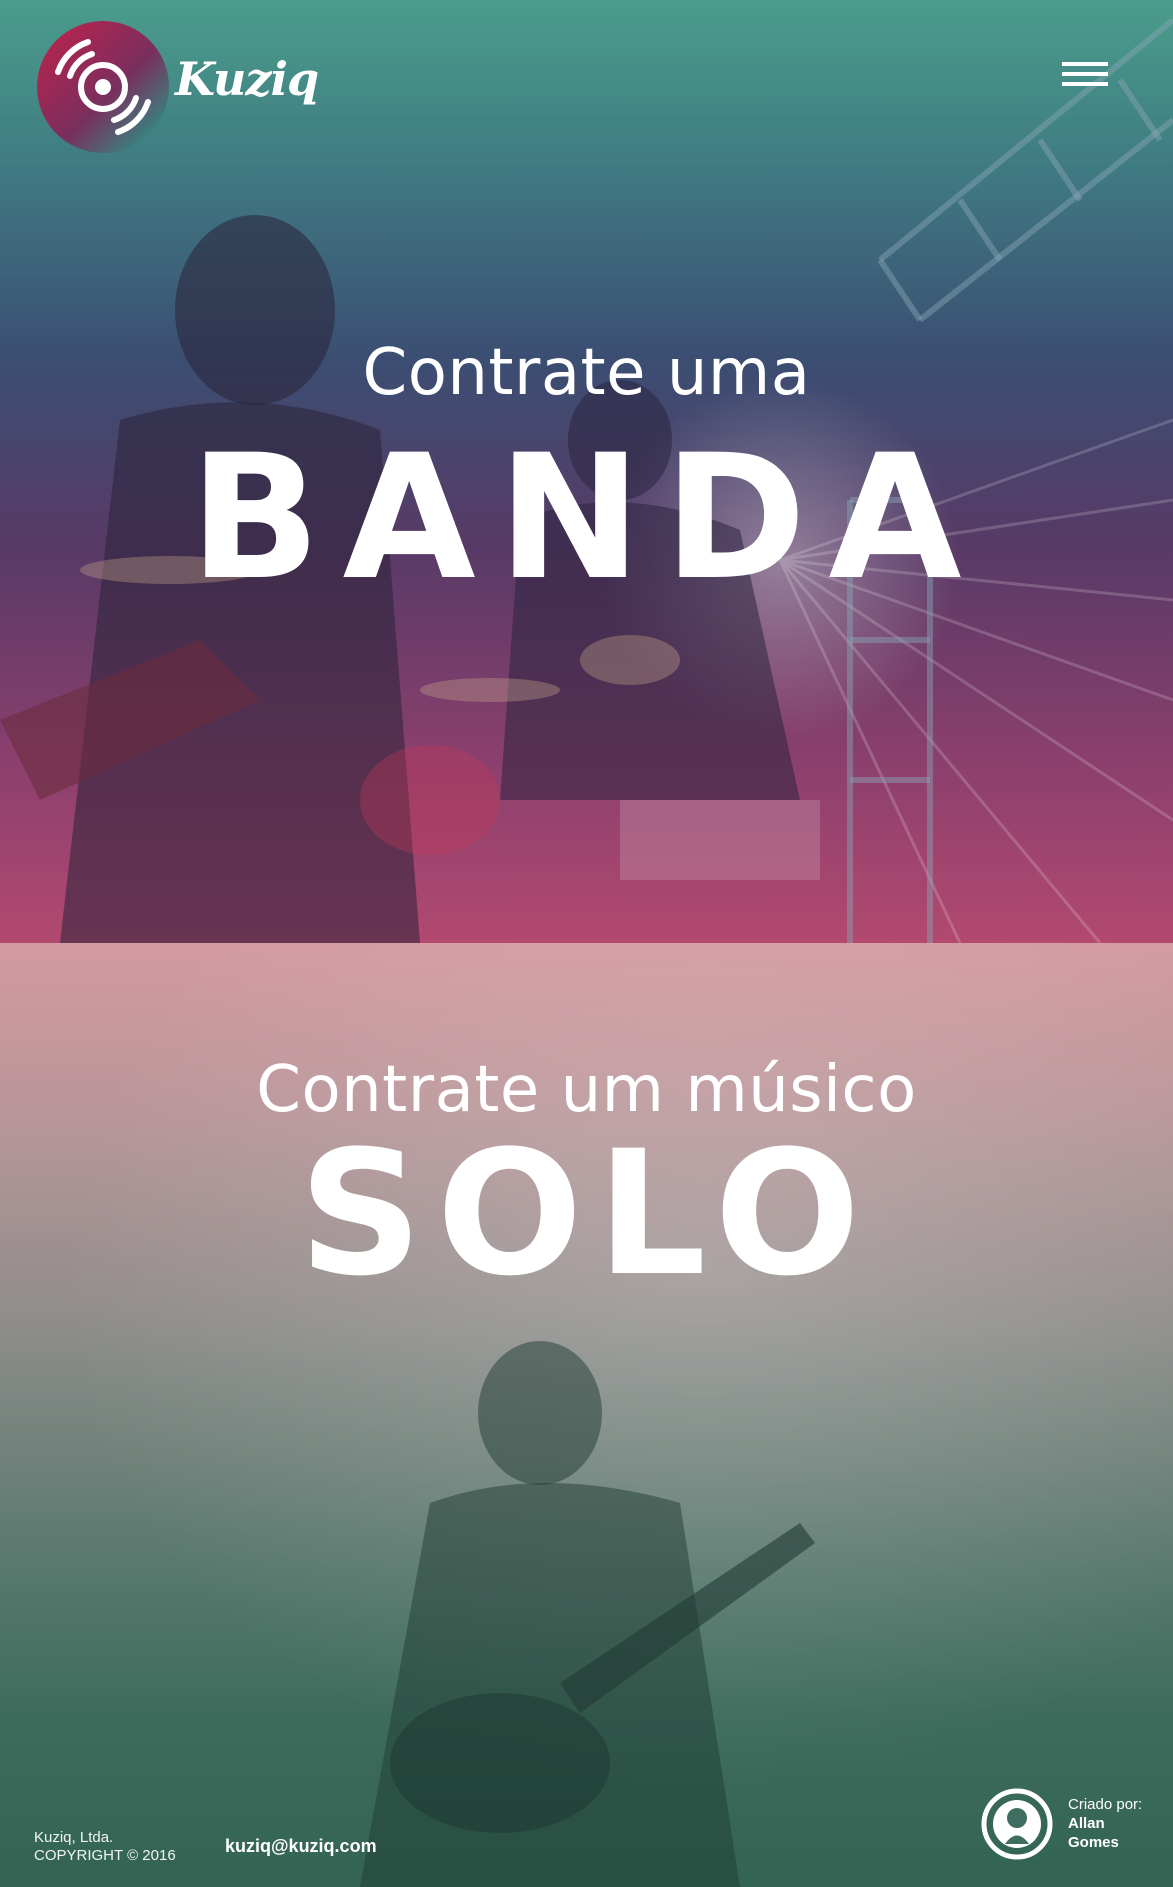 This screenshot has width=1173, height=1887. What do you see at coordinates (74, 1837) in the screenshot?
I see `company-name: Kuziq, Ltda.` at bounding box center [74, 1837].